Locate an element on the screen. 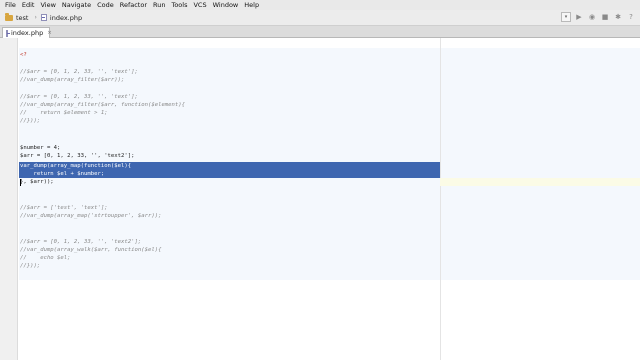 Image resolution: width=640 pixels, height=360 pixels. current-line-highlight is located at coordinates (540, 182).